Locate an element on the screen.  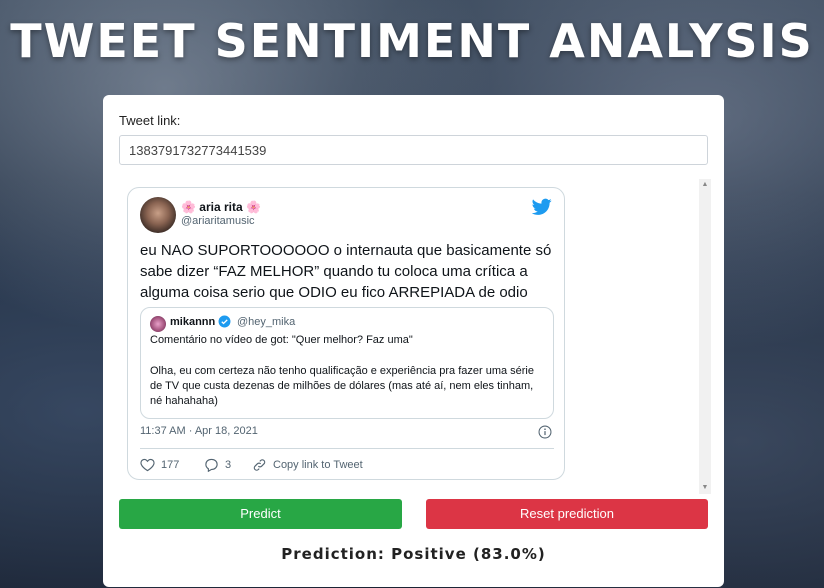
reply-count: 3 is located at coordinates (228, 465).